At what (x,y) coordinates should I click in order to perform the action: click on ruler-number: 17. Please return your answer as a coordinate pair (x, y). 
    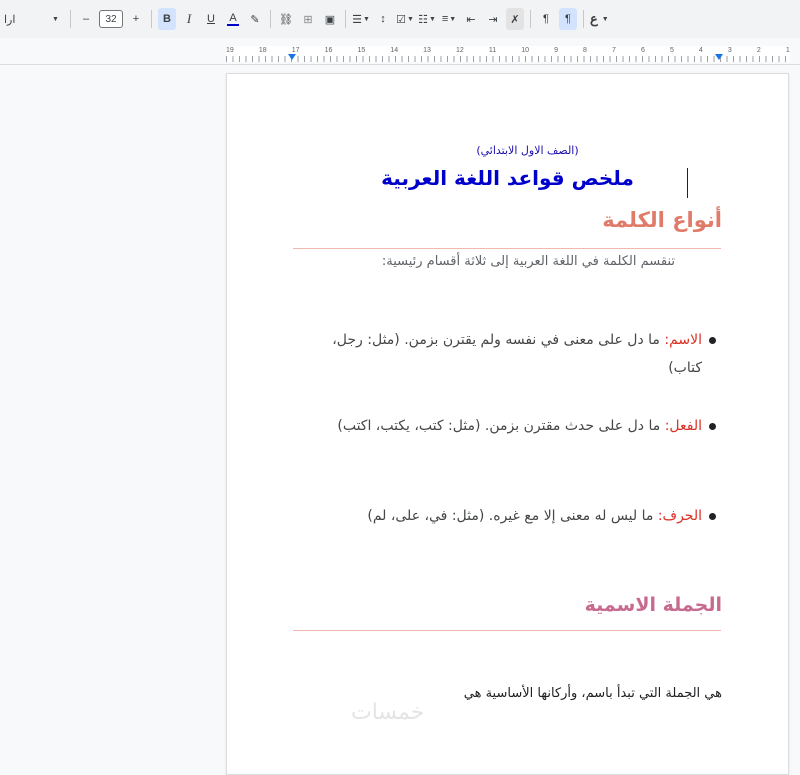
    Looking at the image, I should click on (295, 50).